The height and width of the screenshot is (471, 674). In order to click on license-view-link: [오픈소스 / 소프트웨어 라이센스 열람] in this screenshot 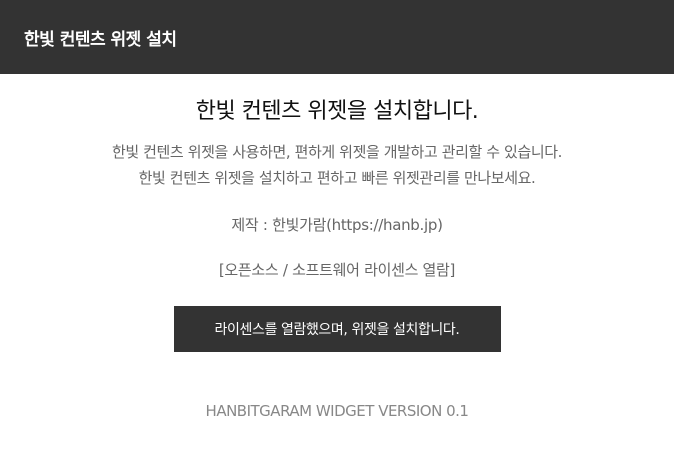, I will do `click(337, 270)`.